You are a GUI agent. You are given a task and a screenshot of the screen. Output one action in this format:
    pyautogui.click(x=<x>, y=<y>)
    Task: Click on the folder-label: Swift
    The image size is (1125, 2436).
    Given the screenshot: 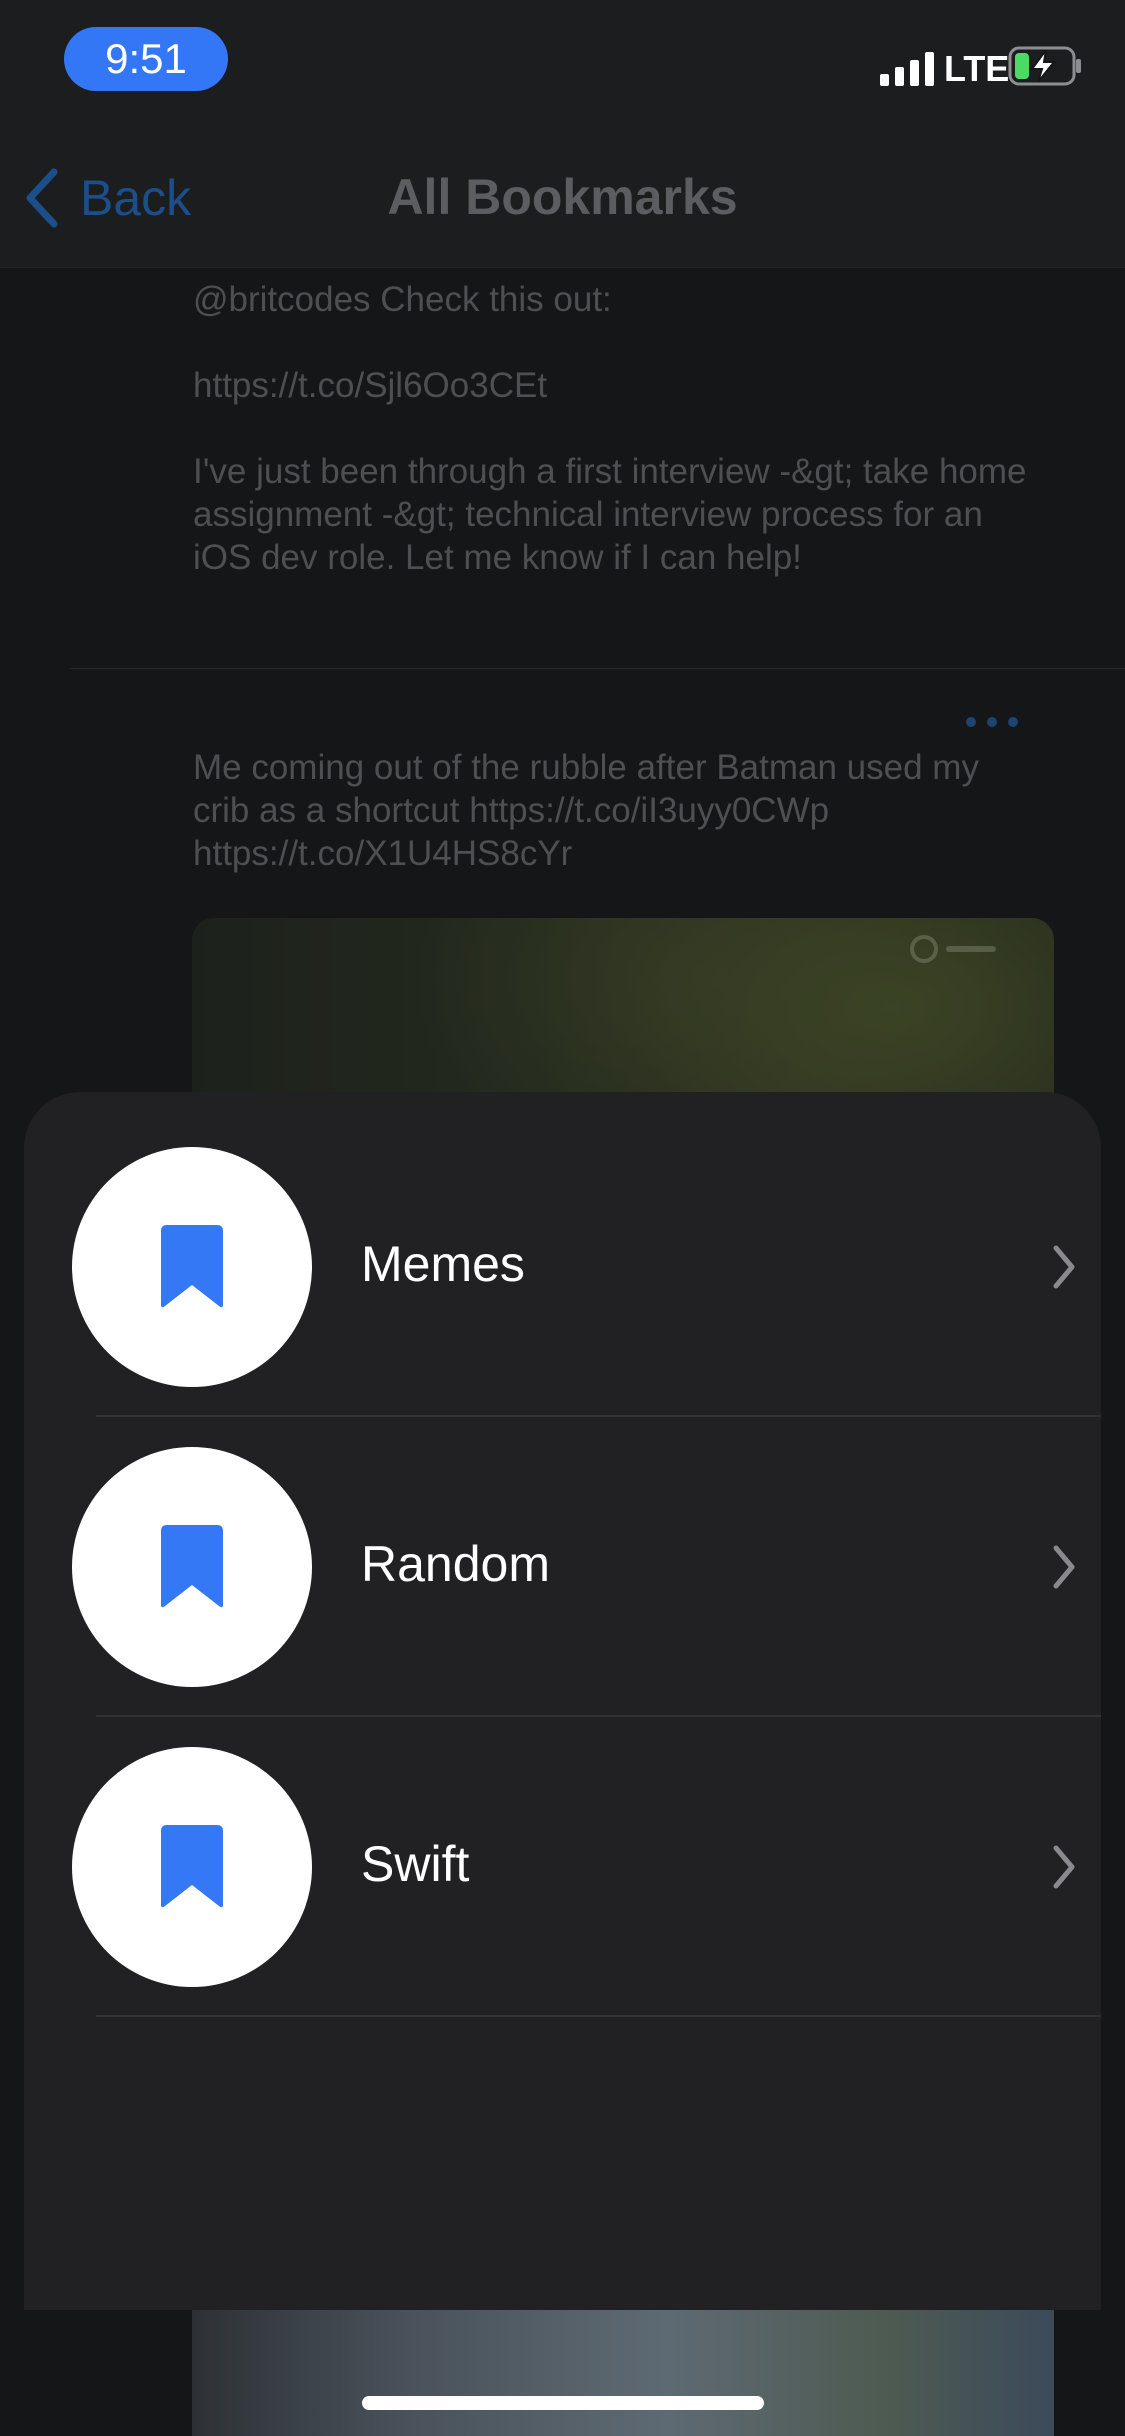 What is the action you would take?
    pyautogui.click(x=415, y=1864)
    